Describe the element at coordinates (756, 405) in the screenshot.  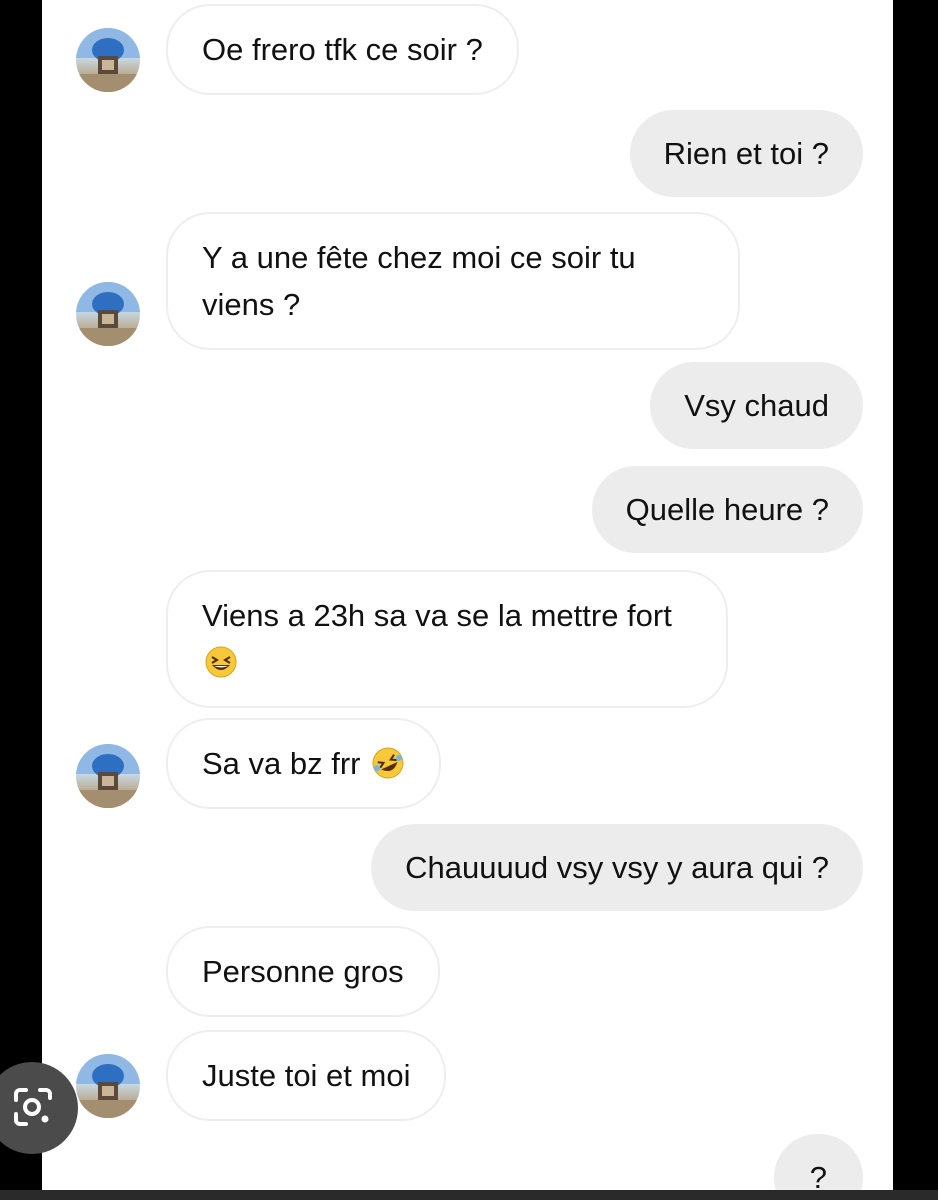
I see `sent-message: Vsy chaud` at that location.